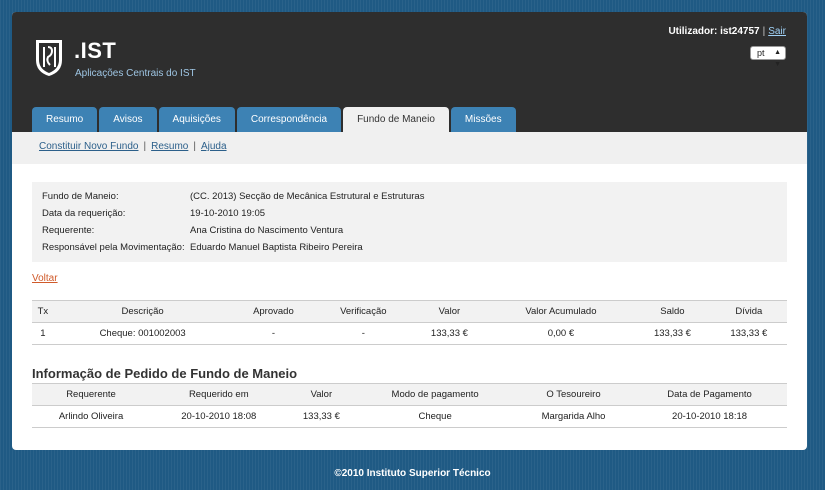 The height and width of the screenshot is (490, 825). What do you see at coordinates (165, 373) in the screenshot?
I see `request-section-title: Informação de Pedido de Fundo de Maneio` at bounding box center [165, 373].